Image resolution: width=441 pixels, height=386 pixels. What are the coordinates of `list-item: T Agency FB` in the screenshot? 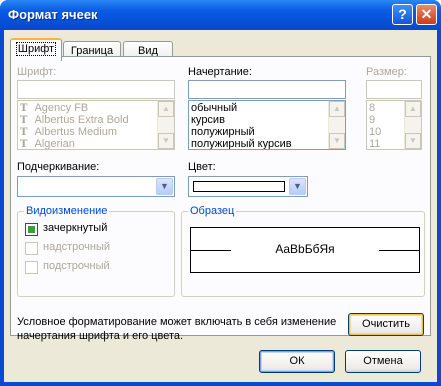 It's located at (54, 108).